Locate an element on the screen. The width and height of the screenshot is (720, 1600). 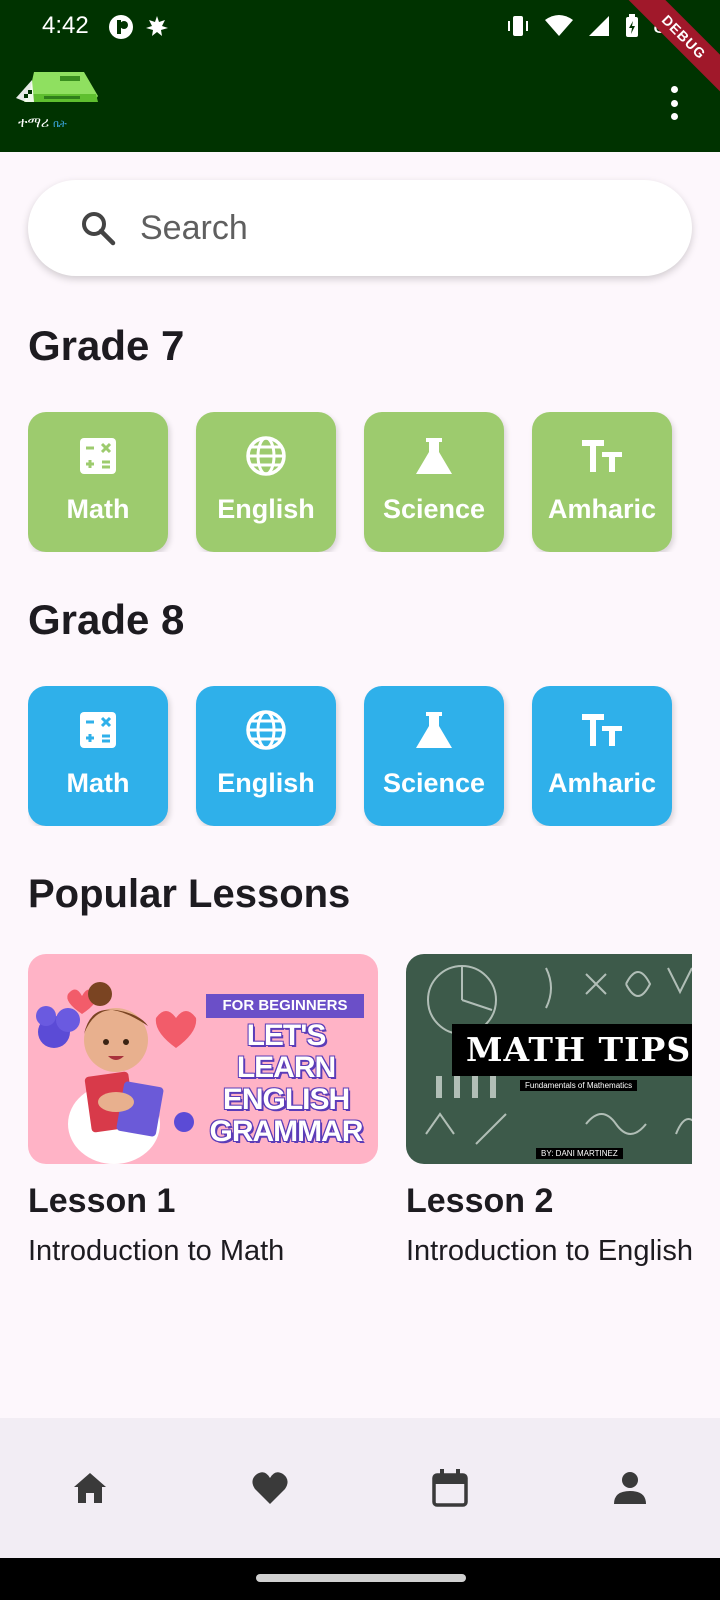
grade8-english-card: English is located at coordinates (266, 756).